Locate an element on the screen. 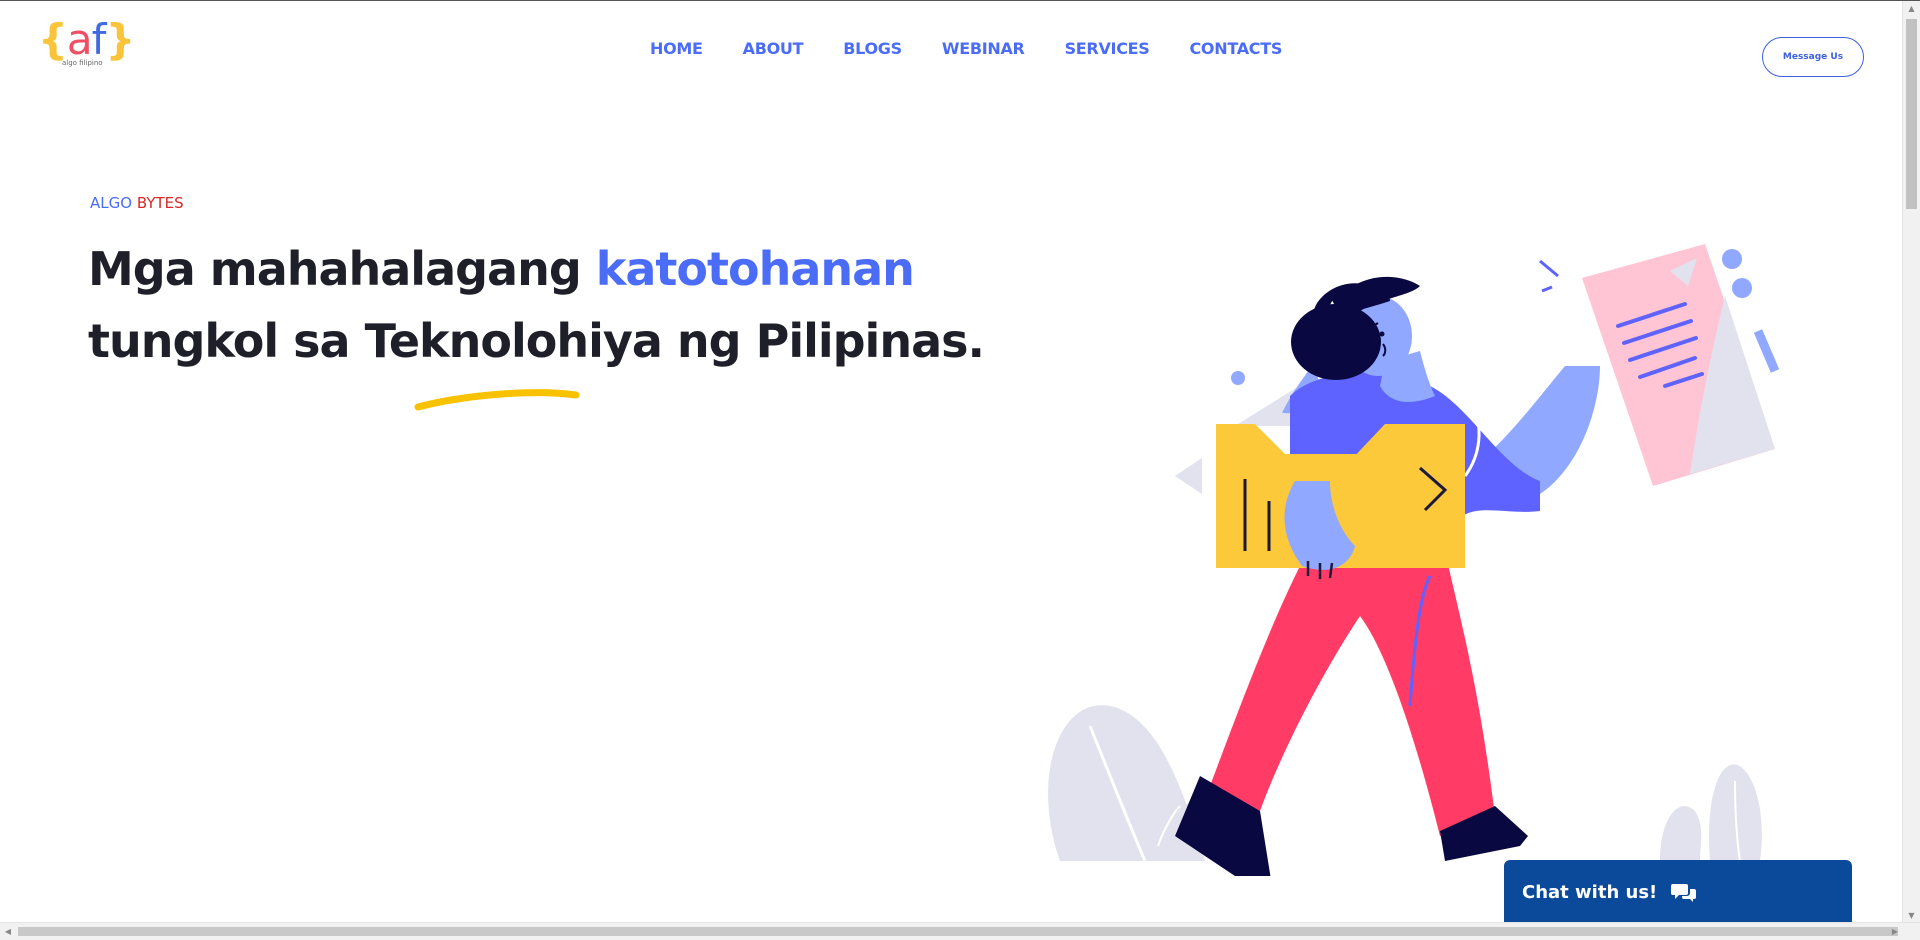 The width and height of the screenshot is (1920, 940). headline-text-2: tungkol sa Teknolohiya ng Pilipinas. is located at coordinates (536, 341).